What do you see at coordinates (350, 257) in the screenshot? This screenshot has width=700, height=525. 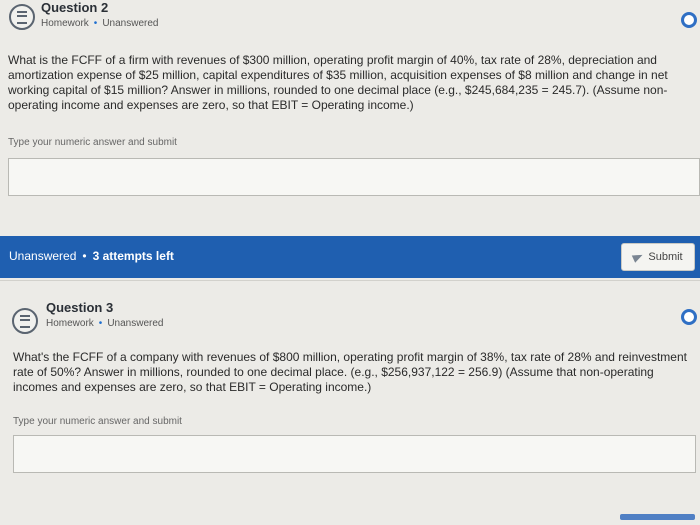 I see `submit-bar: Unanswered • 3 attempts left Submit` at bounding box center [350, 257].